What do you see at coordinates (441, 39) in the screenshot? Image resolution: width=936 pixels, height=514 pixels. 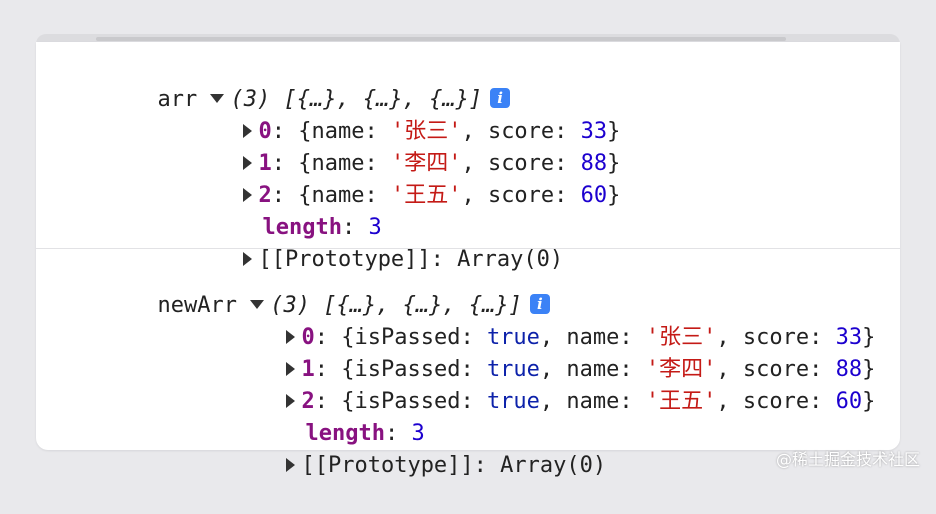 I see `horizontal-scrollbar` at bounding box center [441, 39].